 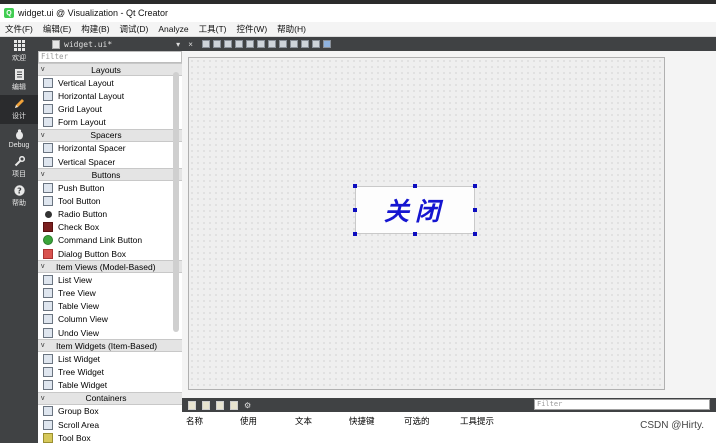 What do you see at coordinates (82, 44) in the screenshot?
I see `document-tab: widget.ui*` at bounding box center [82, 44].